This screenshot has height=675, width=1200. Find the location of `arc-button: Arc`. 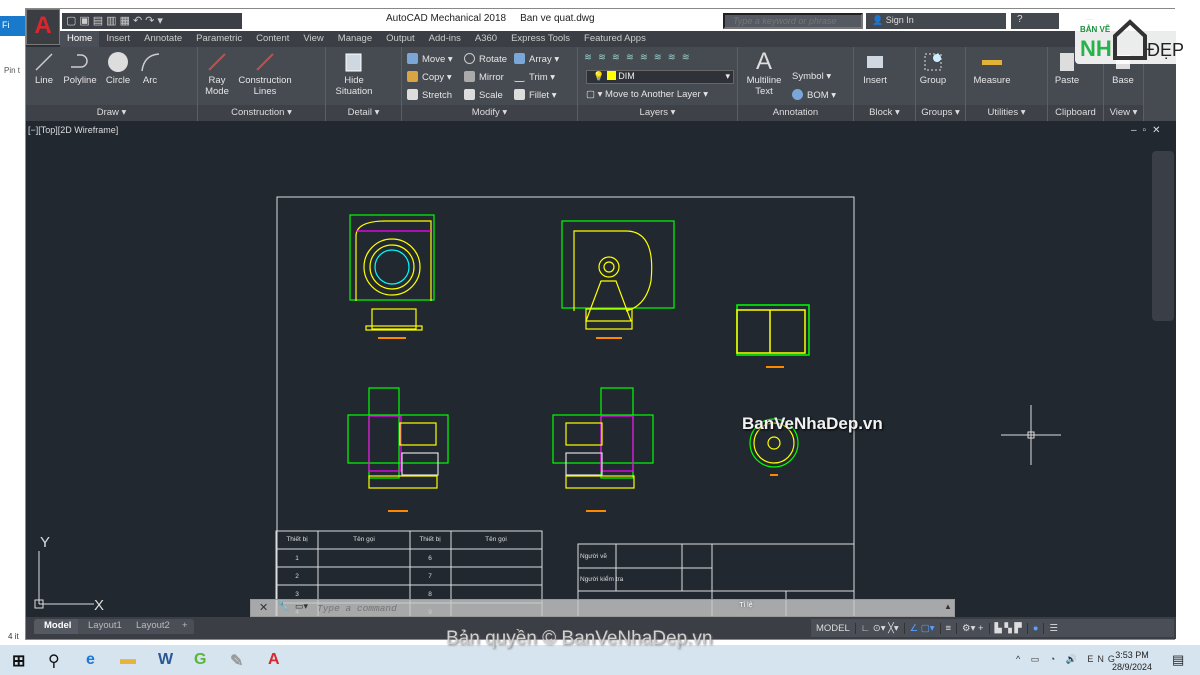

arc-button: Arc is located at coordinates (150, 68).